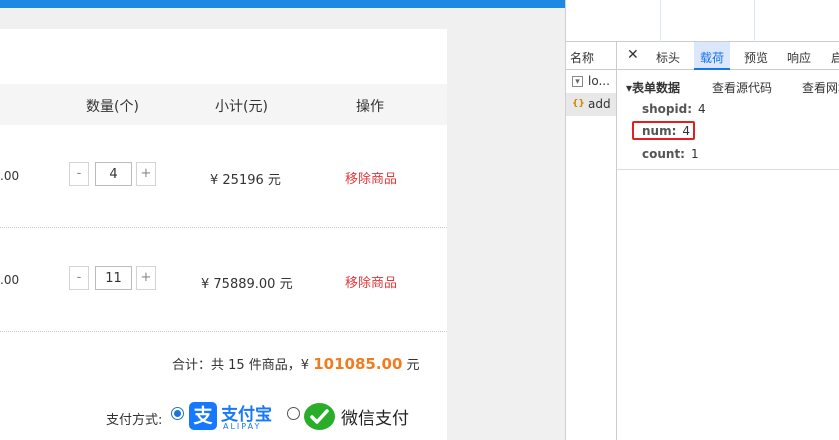 This screenshot has height=440, width=839. What do you see at coordinates (293, 413) in the screenshot?
I see `wechat-pay-radio` at bounding box center [293, 413].